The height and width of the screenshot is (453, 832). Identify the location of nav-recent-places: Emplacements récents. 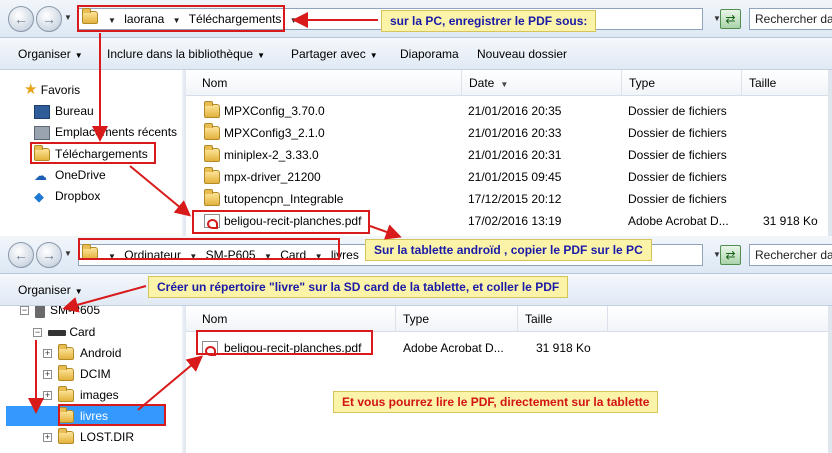
(105, 132).